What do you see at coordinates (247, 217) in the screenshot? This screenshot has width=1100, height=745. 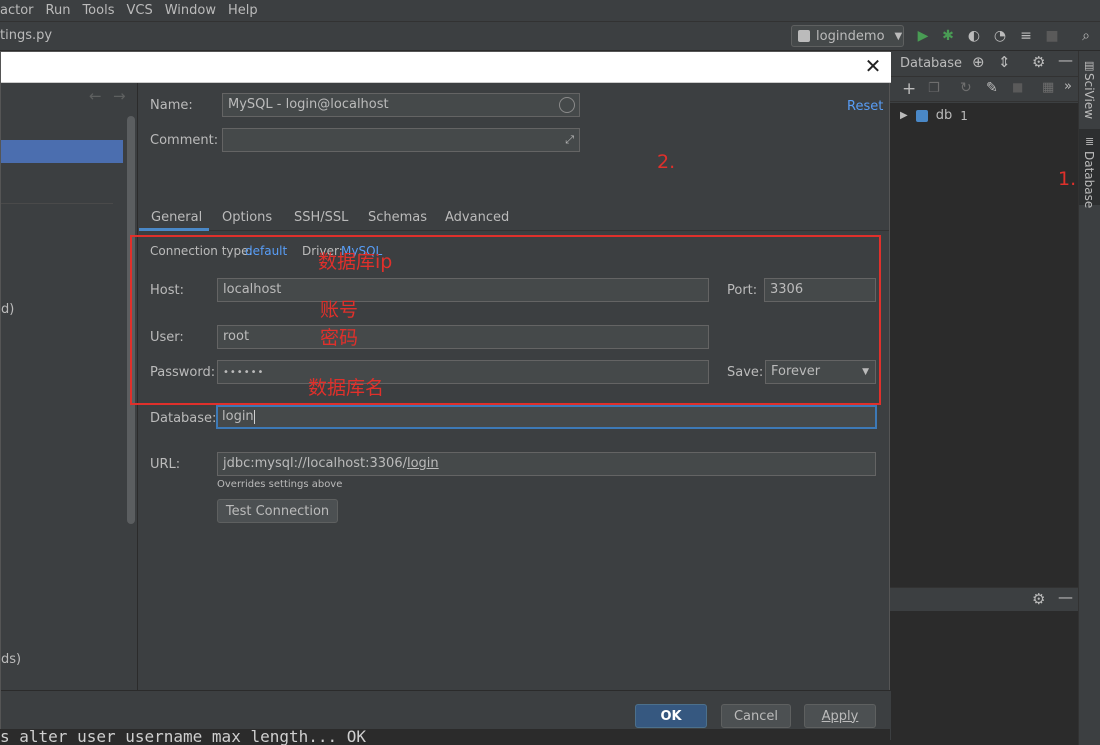 I see `tab-options: Options` at bounding box center [247, 217].